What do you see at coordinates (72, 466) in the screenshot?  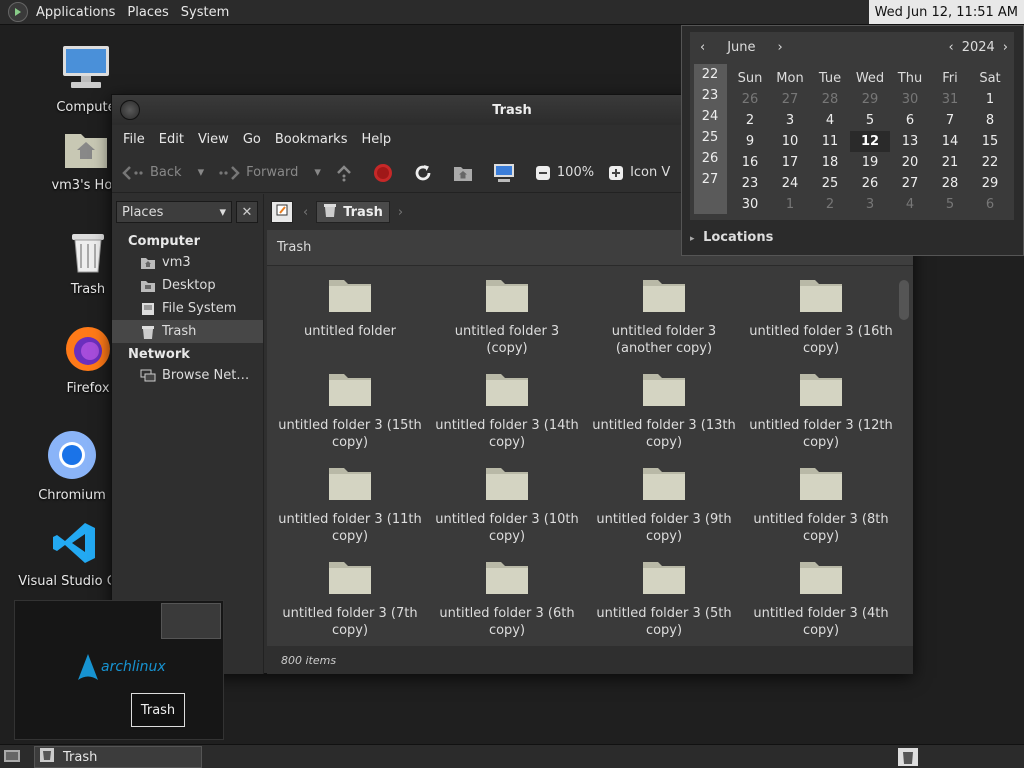 I see `desktop-icon-chromium: Chromium` at bounding box center [72, 466].